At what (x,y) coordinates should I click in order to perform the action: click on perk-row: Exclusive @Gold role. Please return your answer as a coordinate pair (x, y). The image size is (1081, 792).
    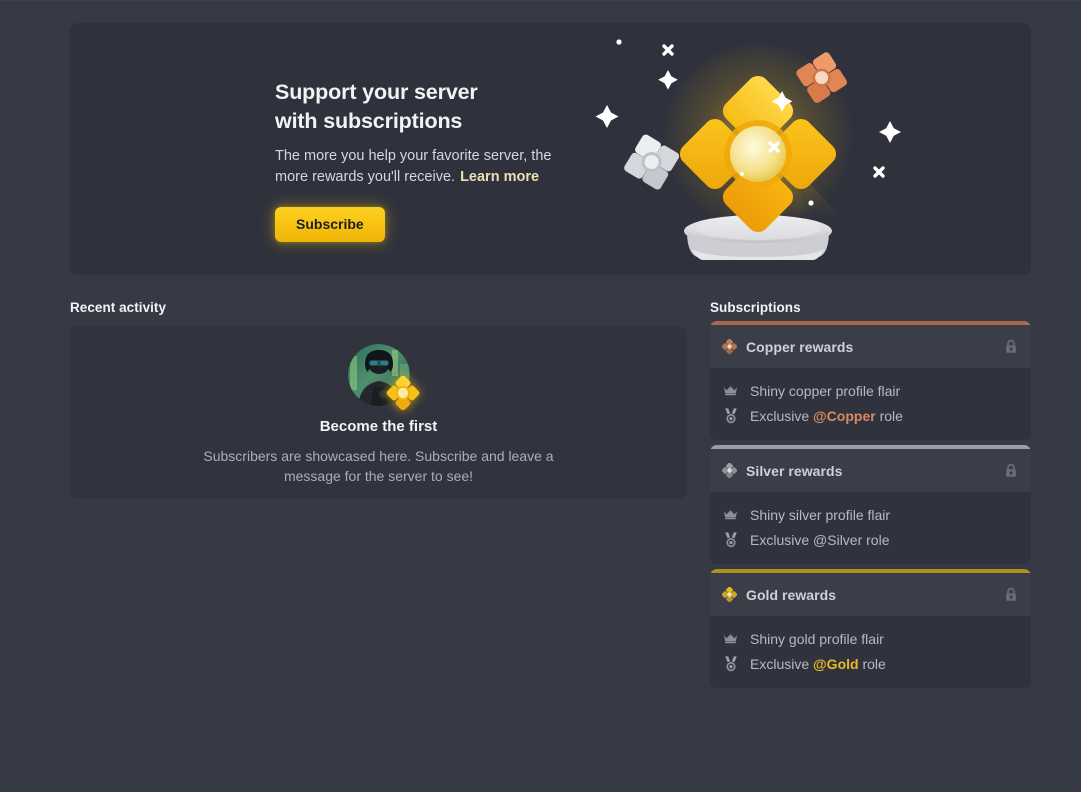
    Looking at the image, I should click on (870, 663).